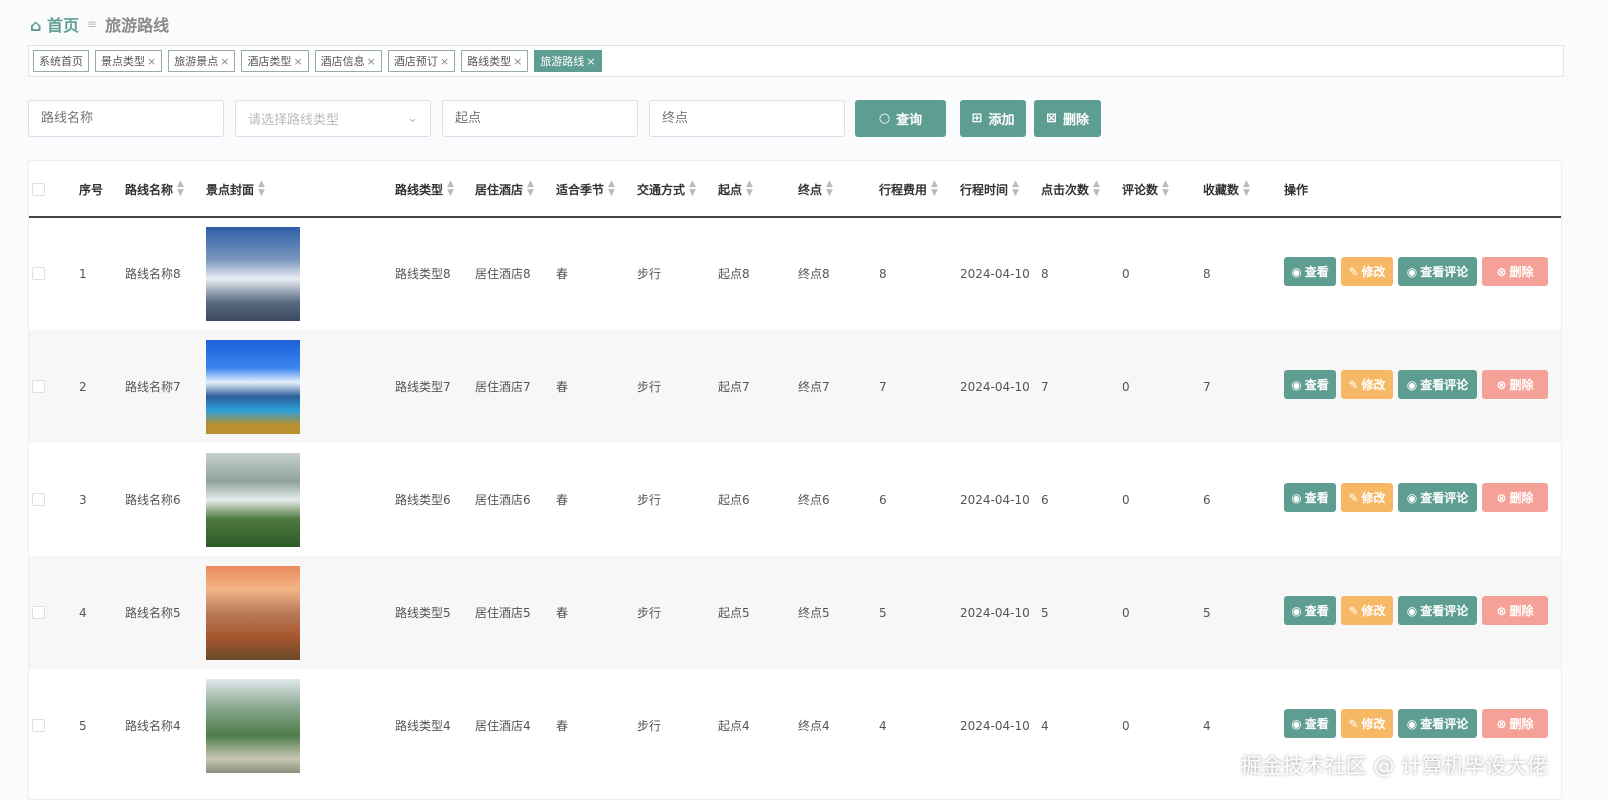 The height and width of the screenshot is (800, 1608). Describe the element at coordinates (137, 25) in the screenshot. I see `breadcrumb-current: 旅游路线` at that location.